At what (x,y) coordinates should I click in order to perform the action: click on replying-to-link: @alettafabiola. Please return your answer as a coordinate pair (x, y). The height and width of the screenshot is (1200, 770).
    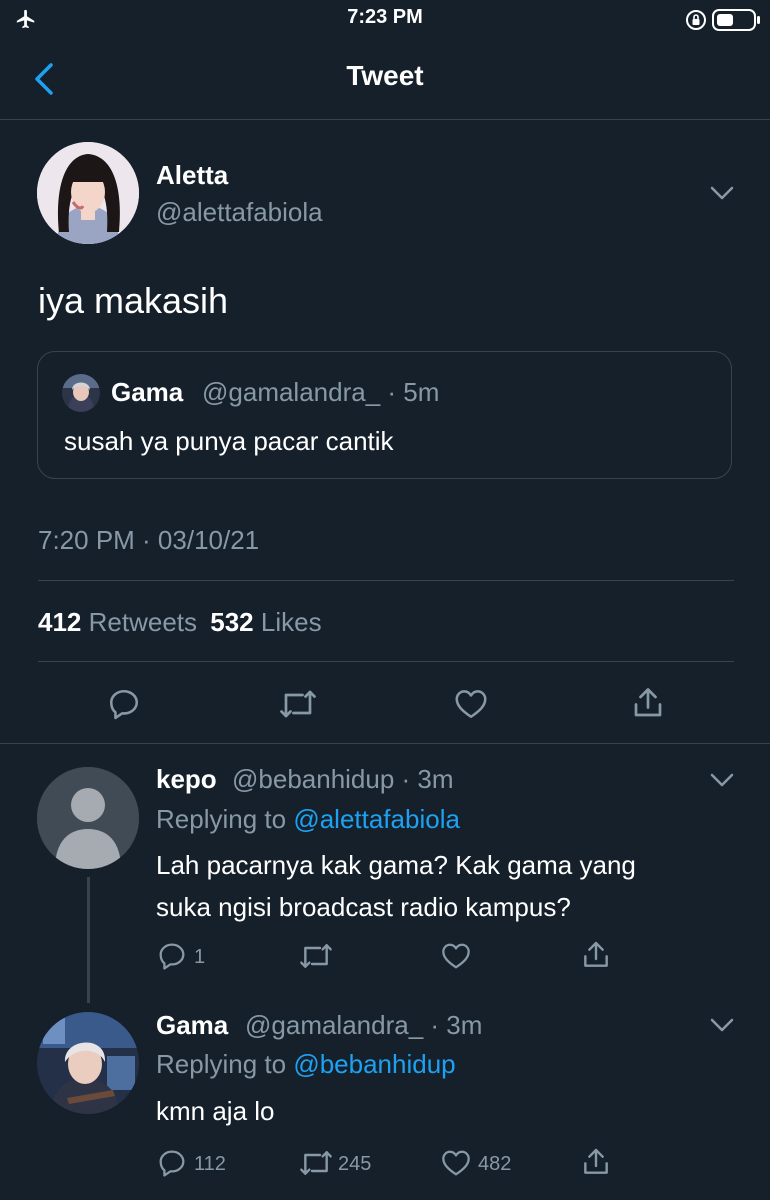
    Looking at the image, I should click on (376, 819).